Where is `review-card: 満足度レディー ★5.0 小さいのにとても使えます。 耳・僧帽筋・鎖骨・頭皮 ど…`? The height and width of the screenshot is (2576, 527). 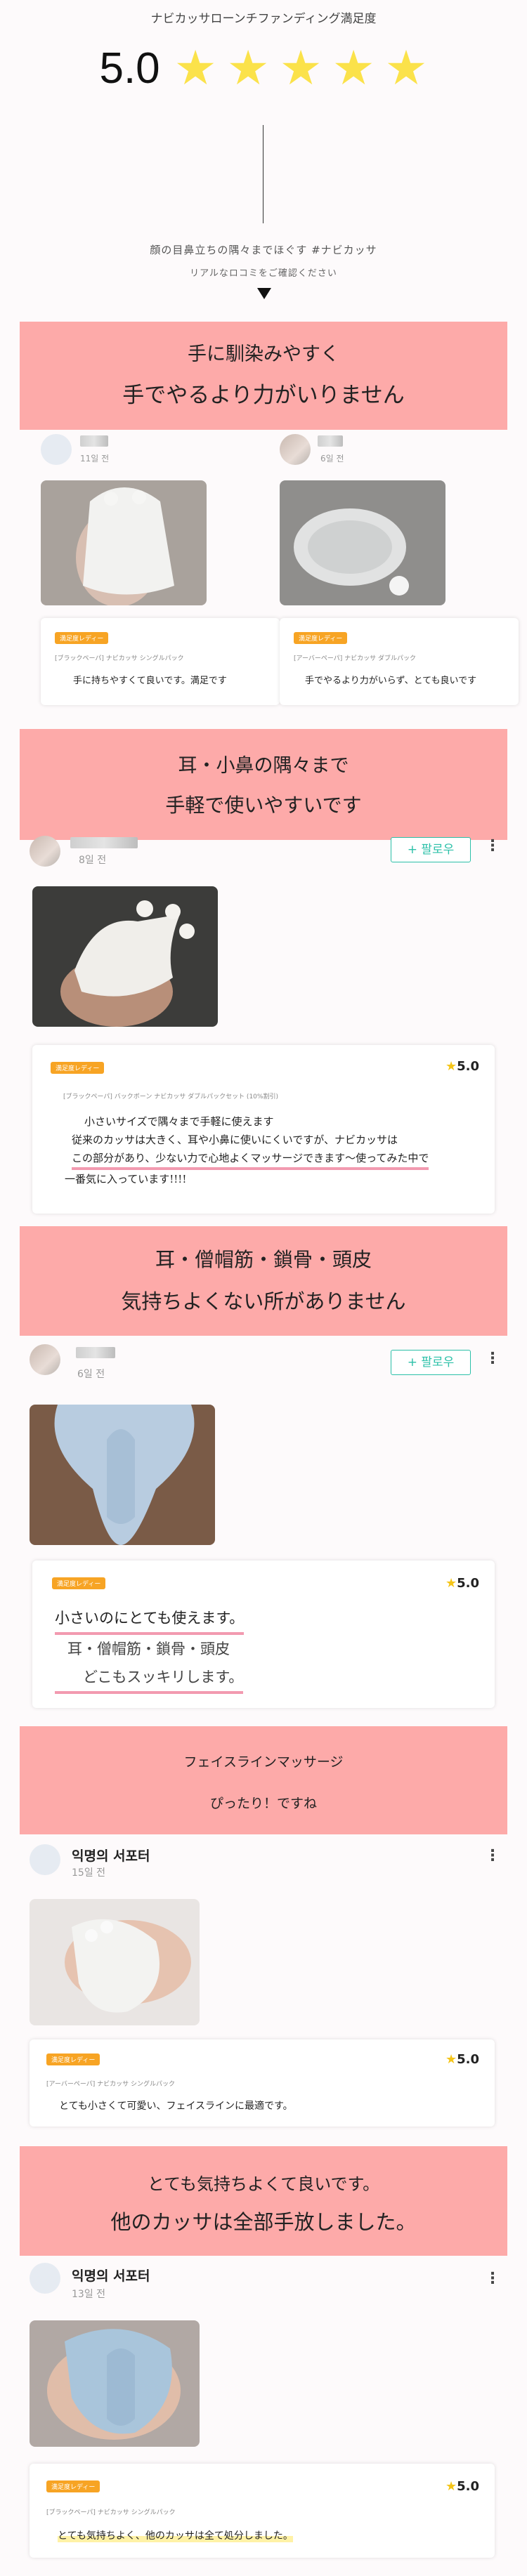
review-card: 満足度レディー ★5.0 小さいのにとても使えます。 耳・僧帽筋・鎖骨・頭皮 ど… is located at coordinates (263, 1634).